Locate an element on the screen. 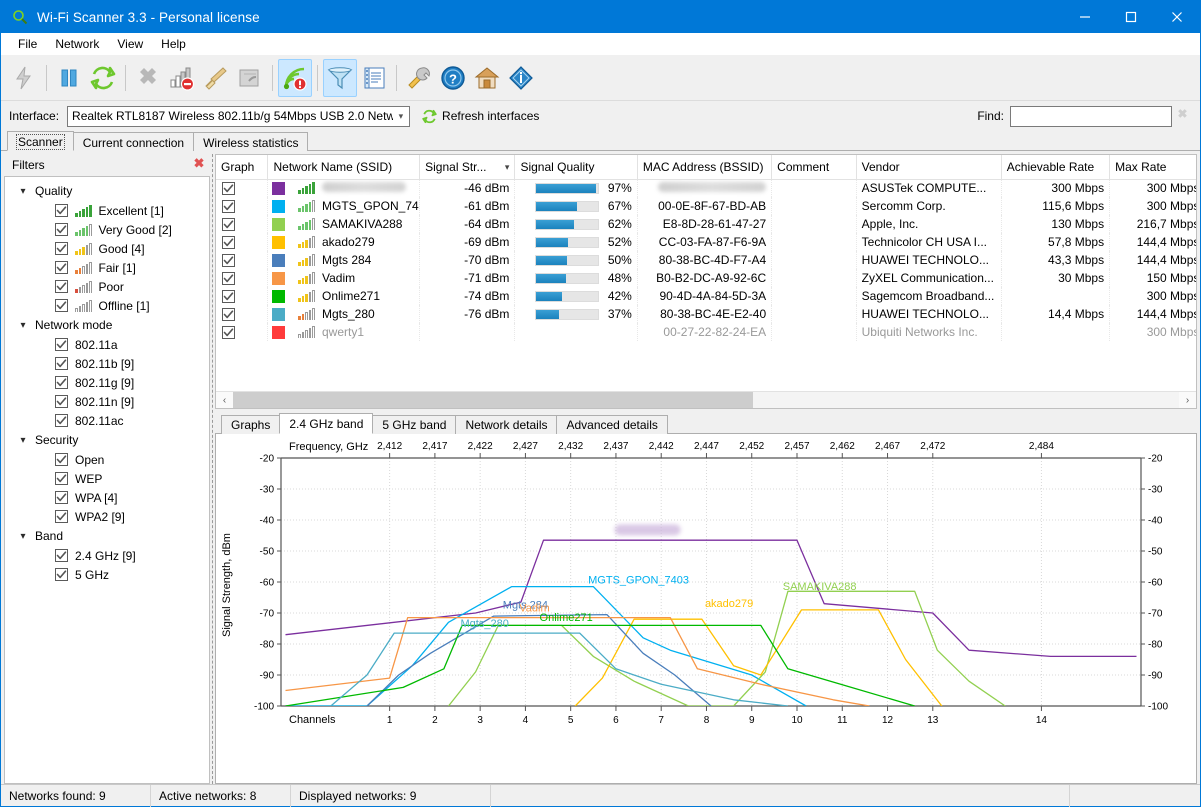 The image size is (1201, 807). home-icon is located at coordinates (487, 78).